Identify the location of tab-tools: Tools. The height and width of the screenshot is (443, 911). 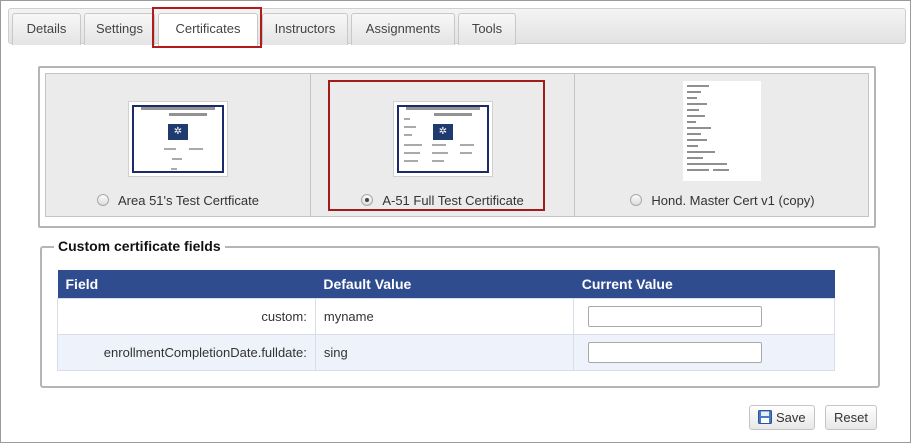
(487, 29).